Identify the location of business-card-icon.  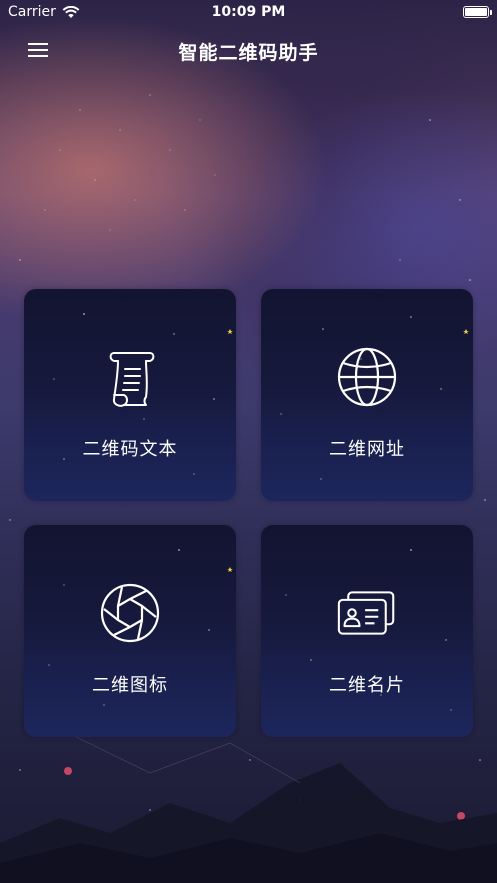
(366, 613).